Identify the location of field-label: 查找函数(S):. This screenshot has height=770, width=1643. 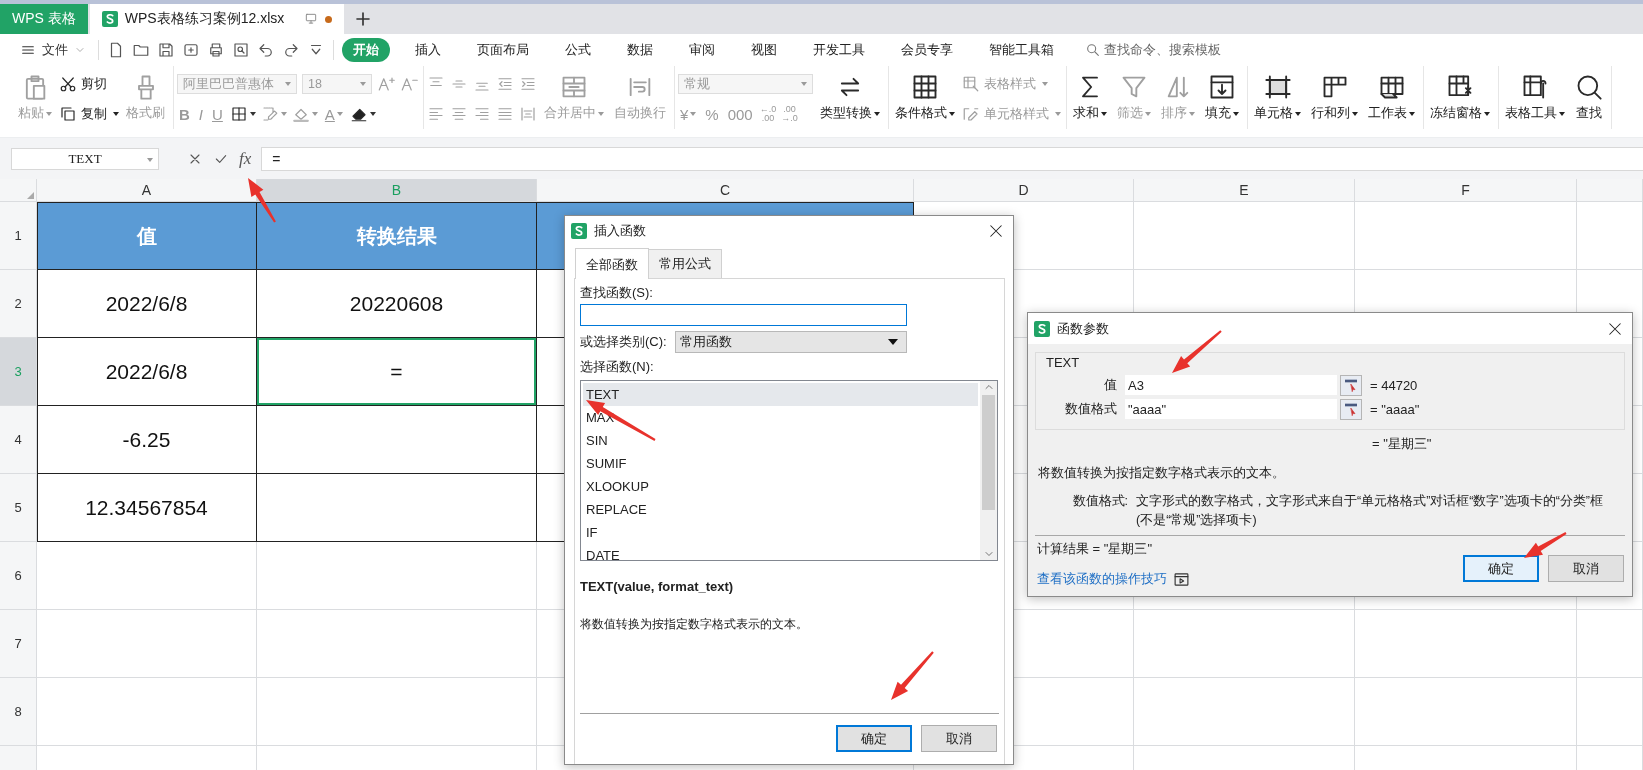
(617, 293).